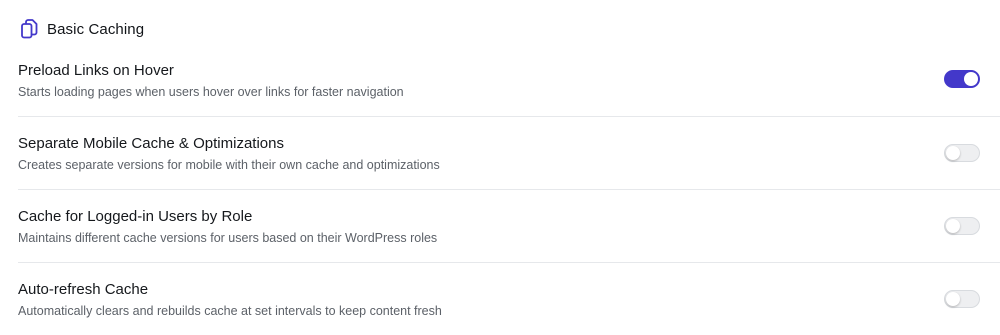  I want to click on copy-icon, so click(29, 29).